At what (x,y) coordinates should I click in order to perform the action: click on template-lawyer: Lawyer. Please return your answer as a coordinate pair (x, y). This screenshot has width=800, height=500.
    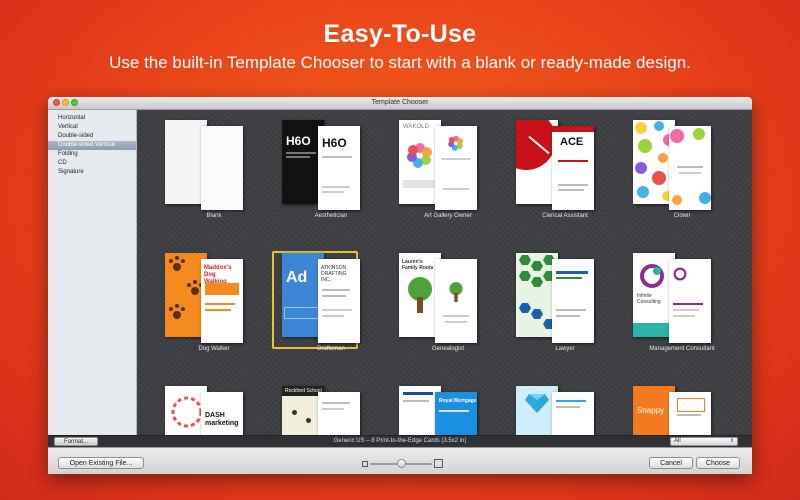
    Looking at the image, I should click on (550, 303).